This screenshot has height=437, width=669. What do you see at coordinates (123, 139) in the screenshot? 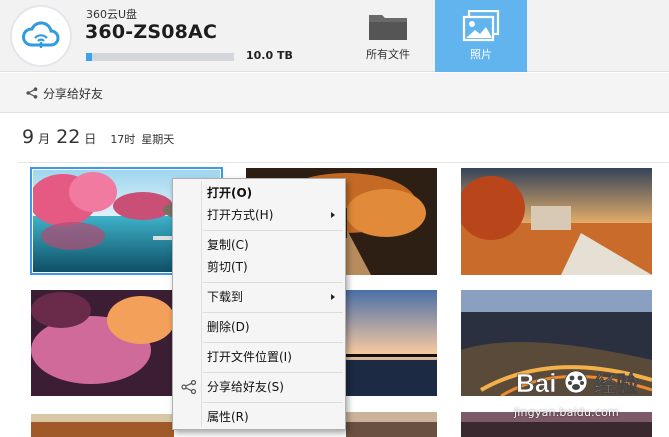
I see `date-time: 17时` at bounding box center [123, 139].